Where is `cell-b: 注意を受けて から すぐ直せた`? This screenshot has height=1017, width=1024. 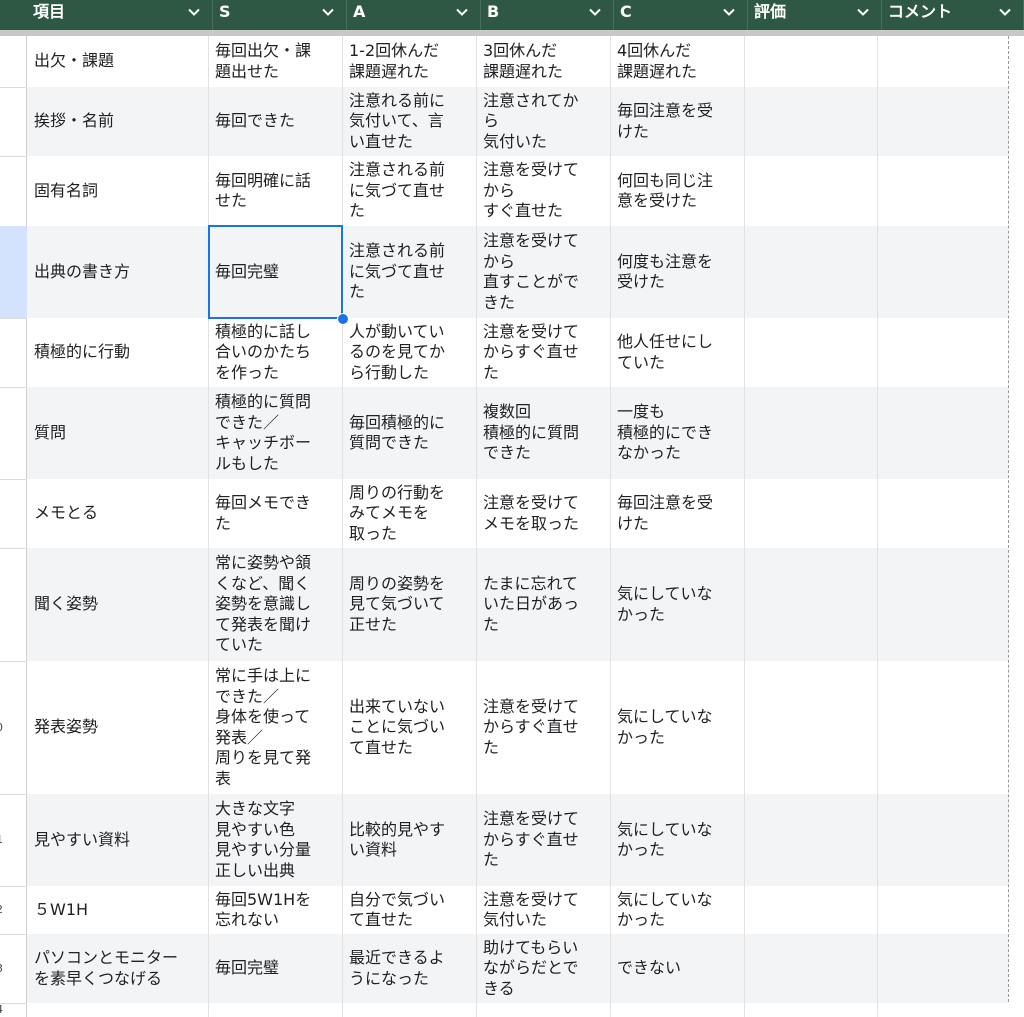
cell-b: 注意を受けて から すぐ直せた is located at coordinates (543, 191).